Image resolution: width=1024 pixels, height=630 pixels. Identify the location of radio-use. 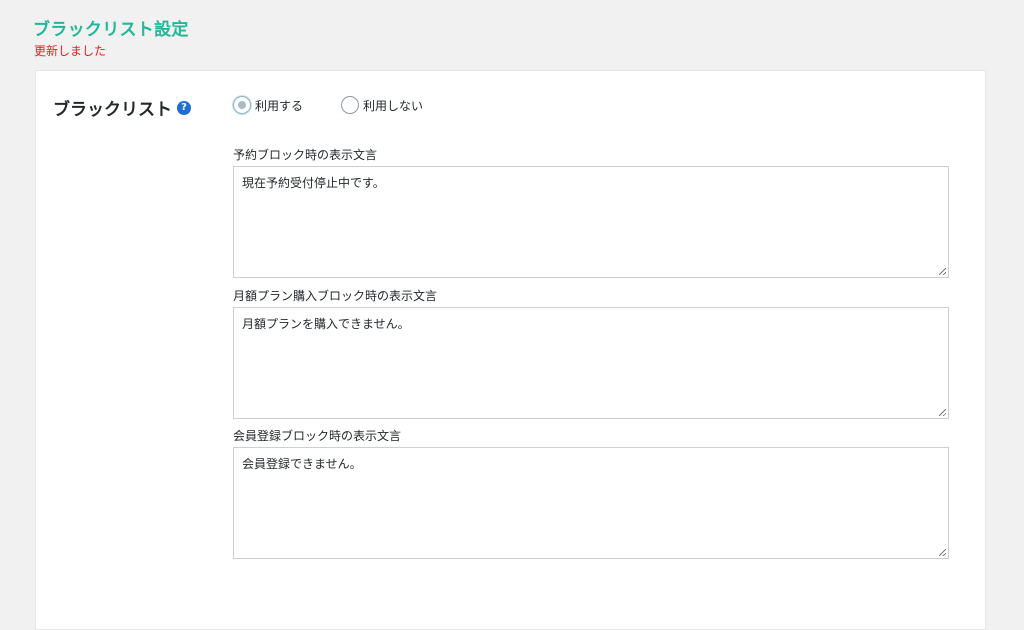
(242, 105).